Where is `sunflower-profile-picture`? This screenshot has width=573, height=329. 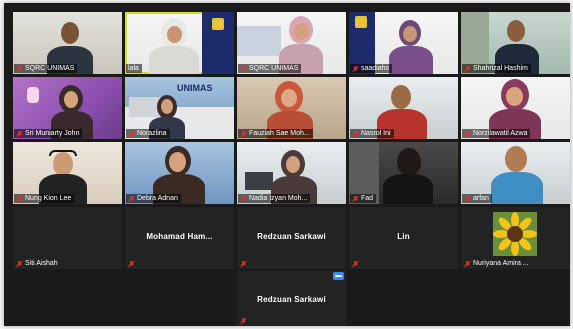 sunflower-profile-picture is located at coordinates (515, 234).